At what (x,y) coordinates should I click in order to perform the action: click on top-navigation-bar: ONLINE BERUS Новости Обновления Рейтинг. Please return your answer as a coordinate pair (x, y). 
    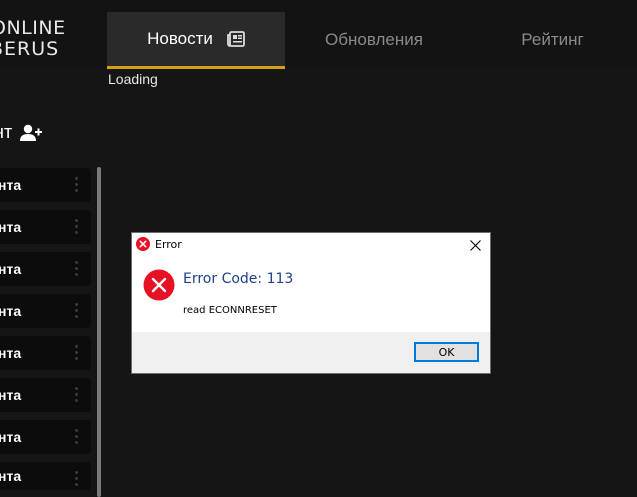
    Looking at the image, I should click on (318, 34).